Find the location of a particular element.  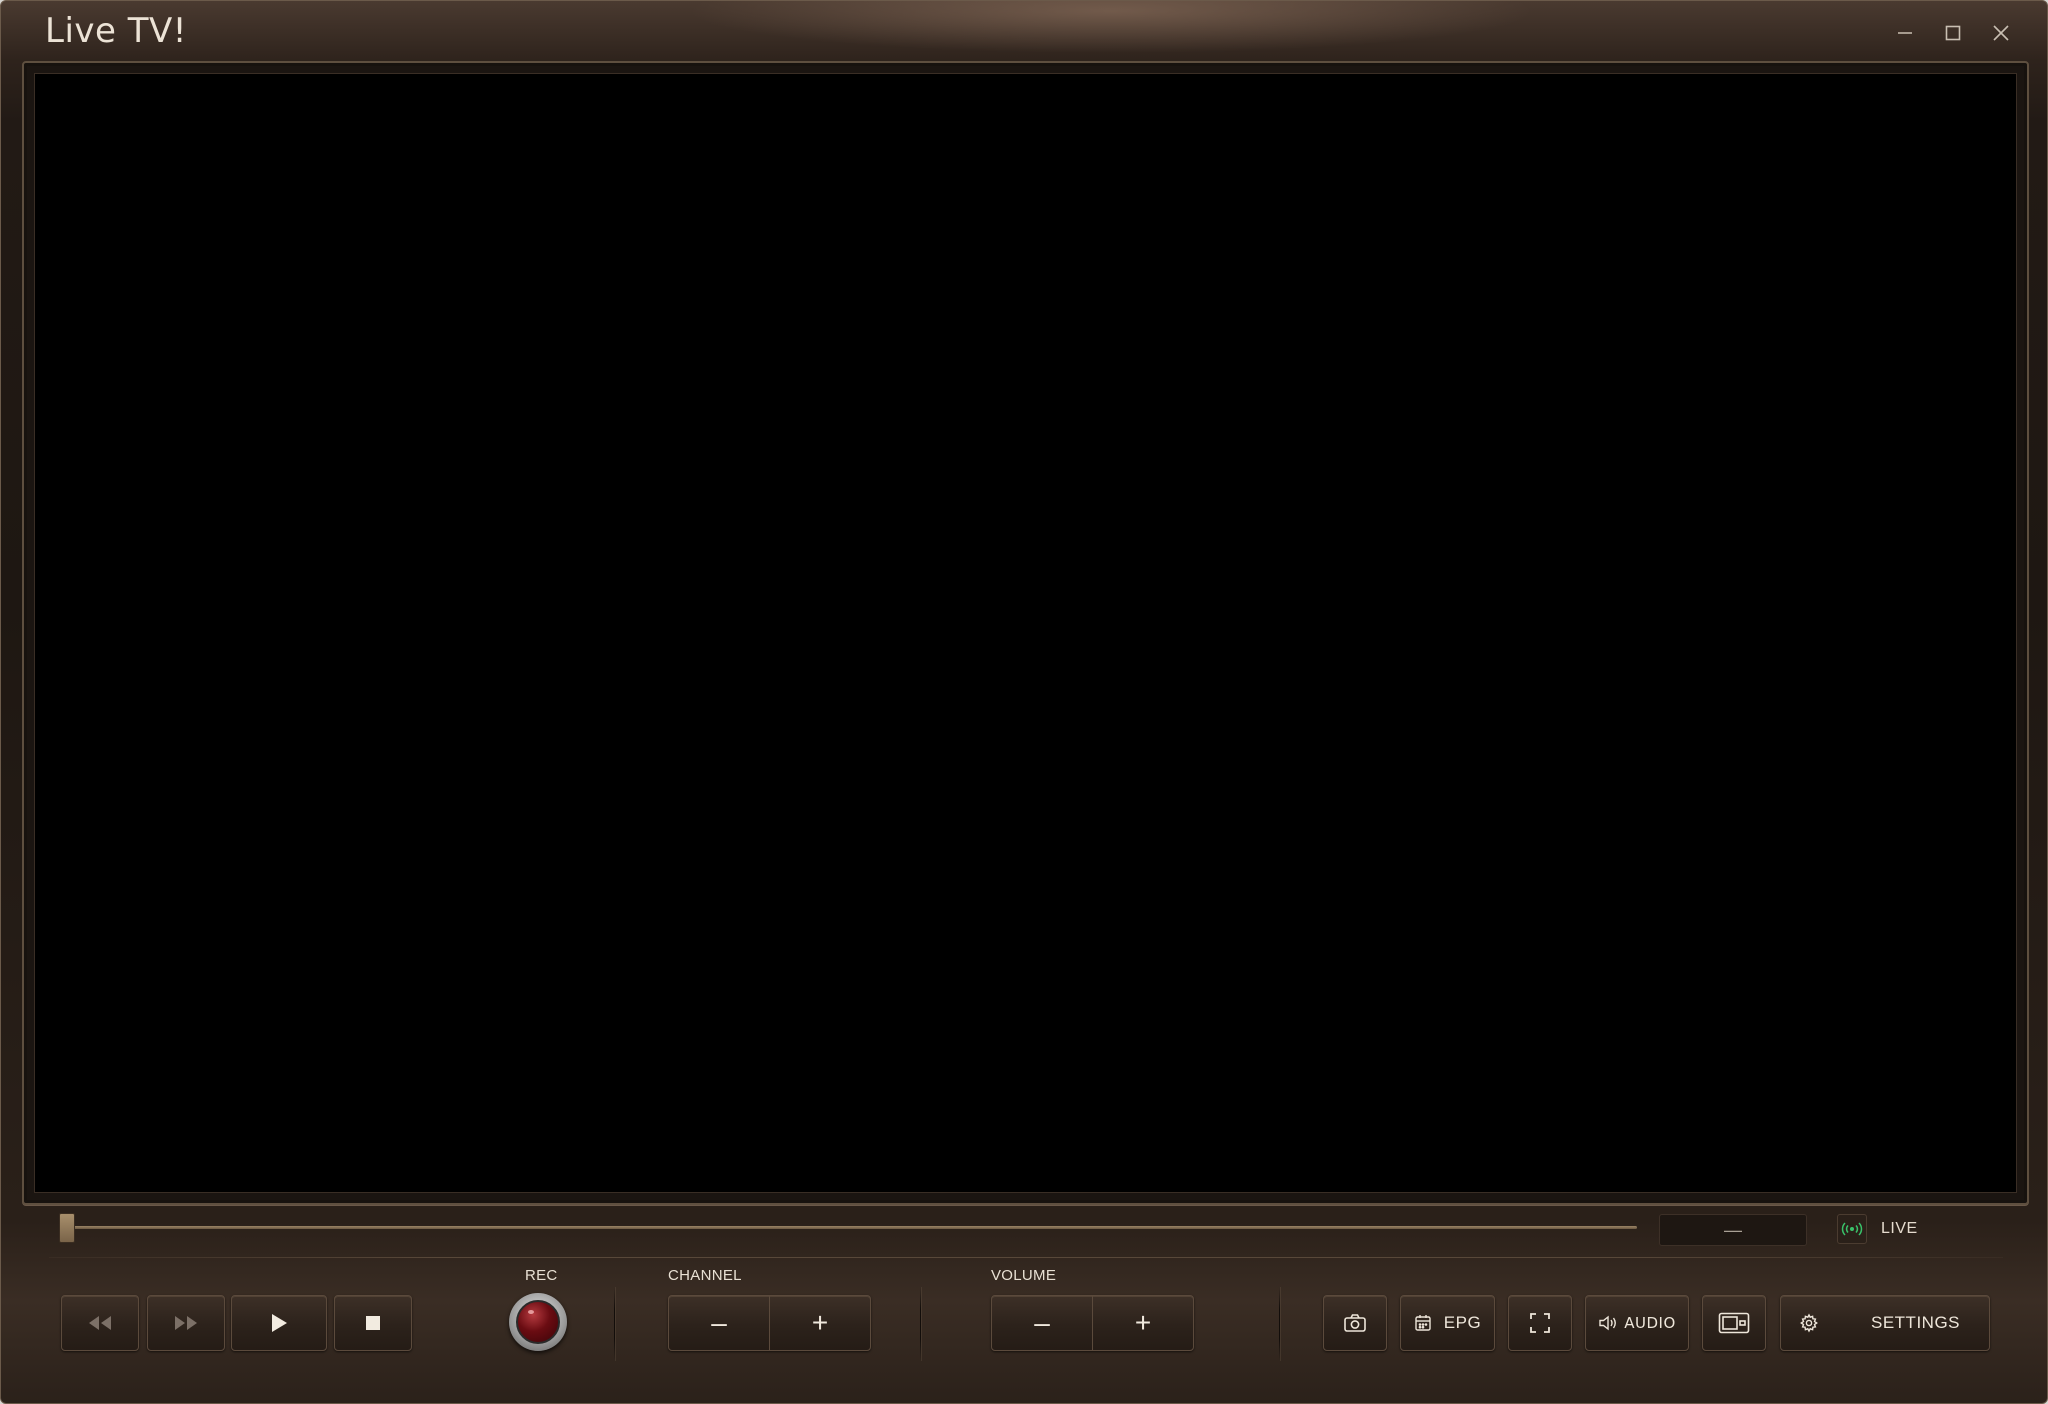

epg-label: EPG is located at coordinates (1462, 1322).